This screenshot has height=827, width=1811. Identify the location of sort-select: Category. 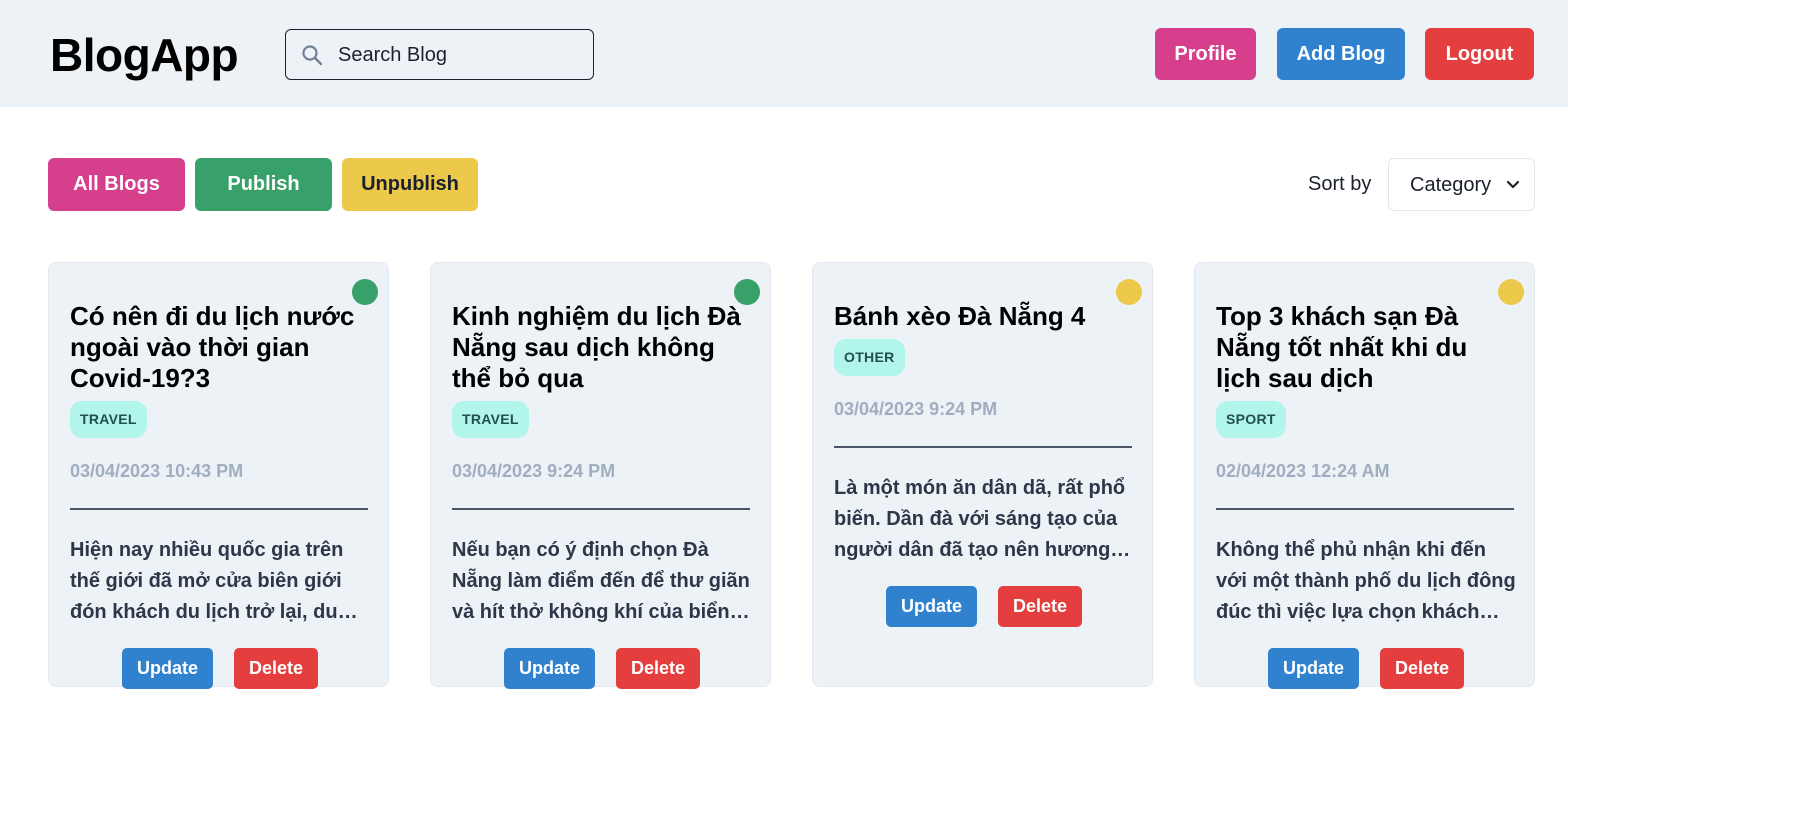
(1461, 184).